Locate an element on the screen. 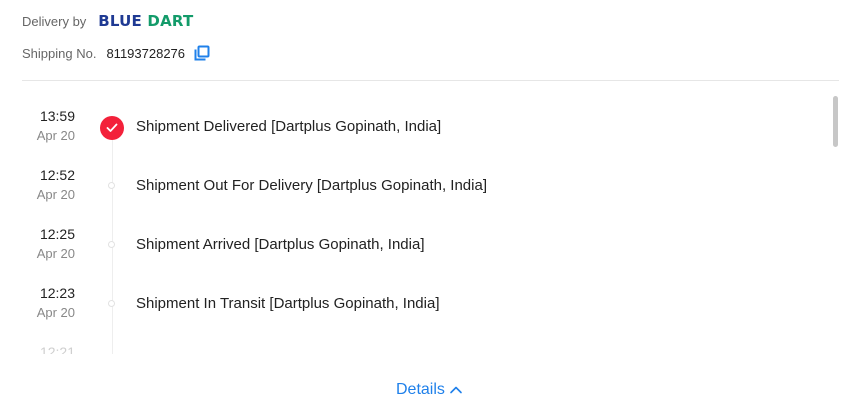 The width and height of the screenshot is (861, 419). event-time: 12:25 is located at coordinates (57, 234).